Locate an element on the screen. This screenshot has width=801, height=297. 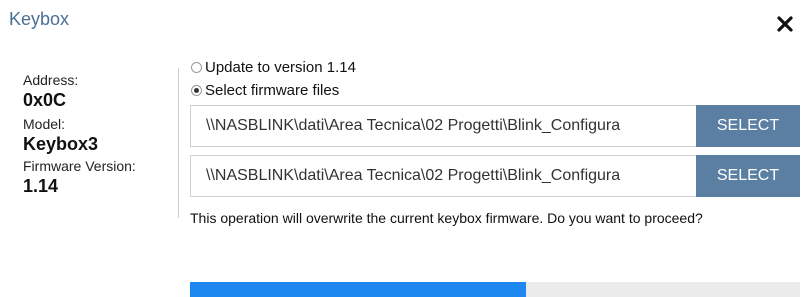
vertical-divider is located at coordinates (178, 143).